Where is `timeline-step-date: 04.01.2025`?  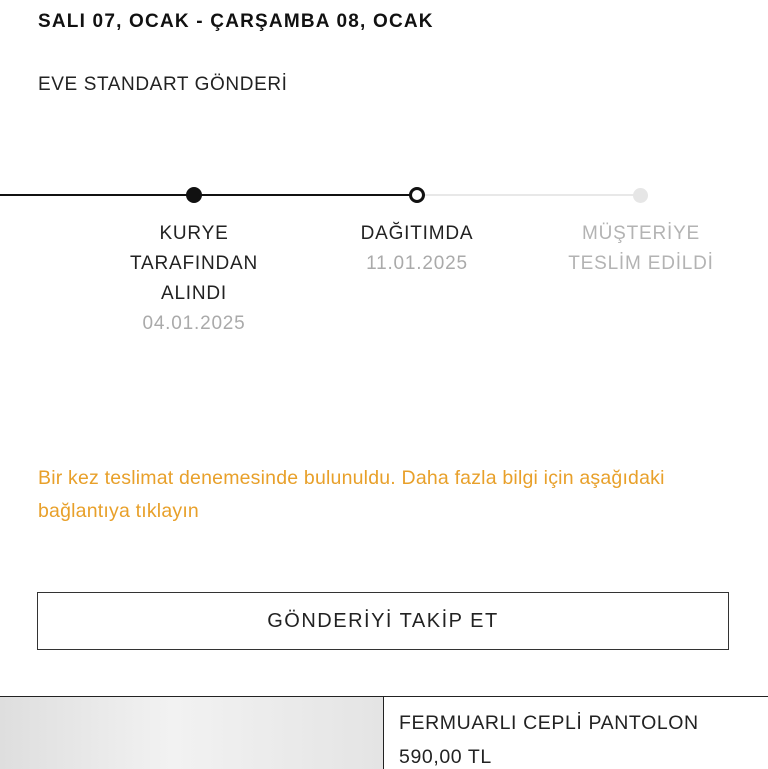 timeline-step-date: 04.01.2025 is located at coordinates (194, 323).